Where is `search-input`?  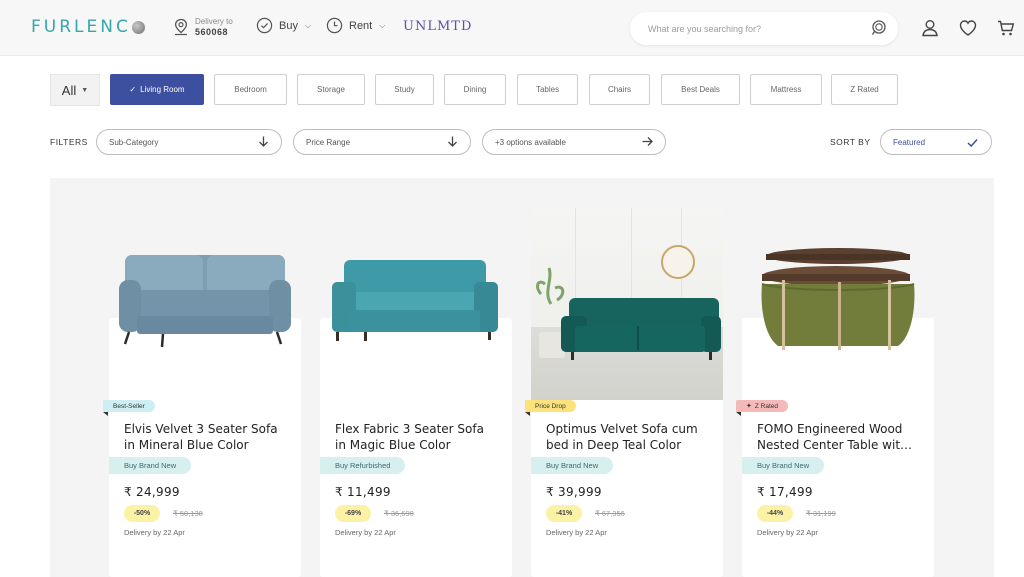
search-input is located at coordinates (753, 28).